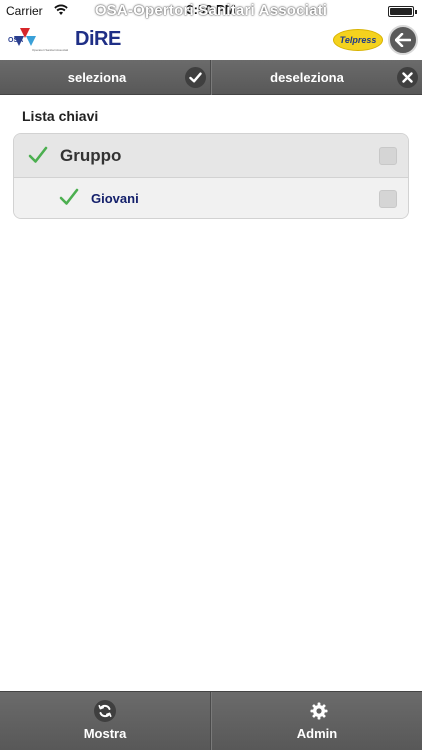  I want to click on deselect-all-label: deseleziona, so click(307, 77).